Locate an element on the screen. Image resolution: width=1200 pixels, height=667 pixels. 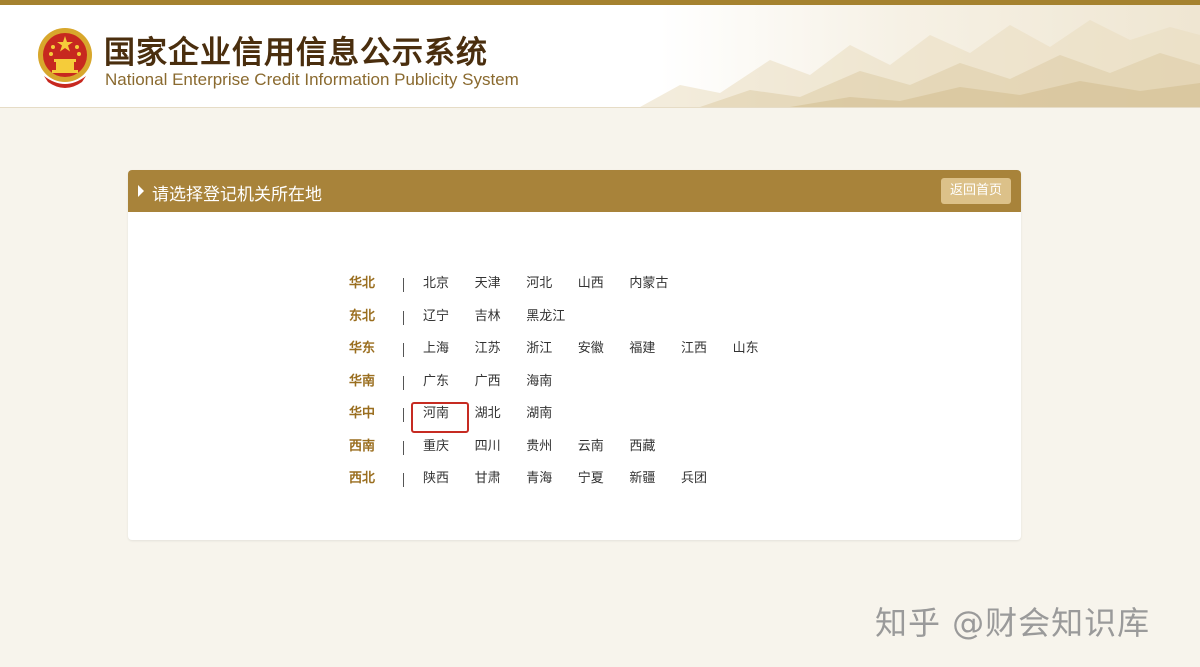
province-link: 广东 is located at coordinates (449, 382).